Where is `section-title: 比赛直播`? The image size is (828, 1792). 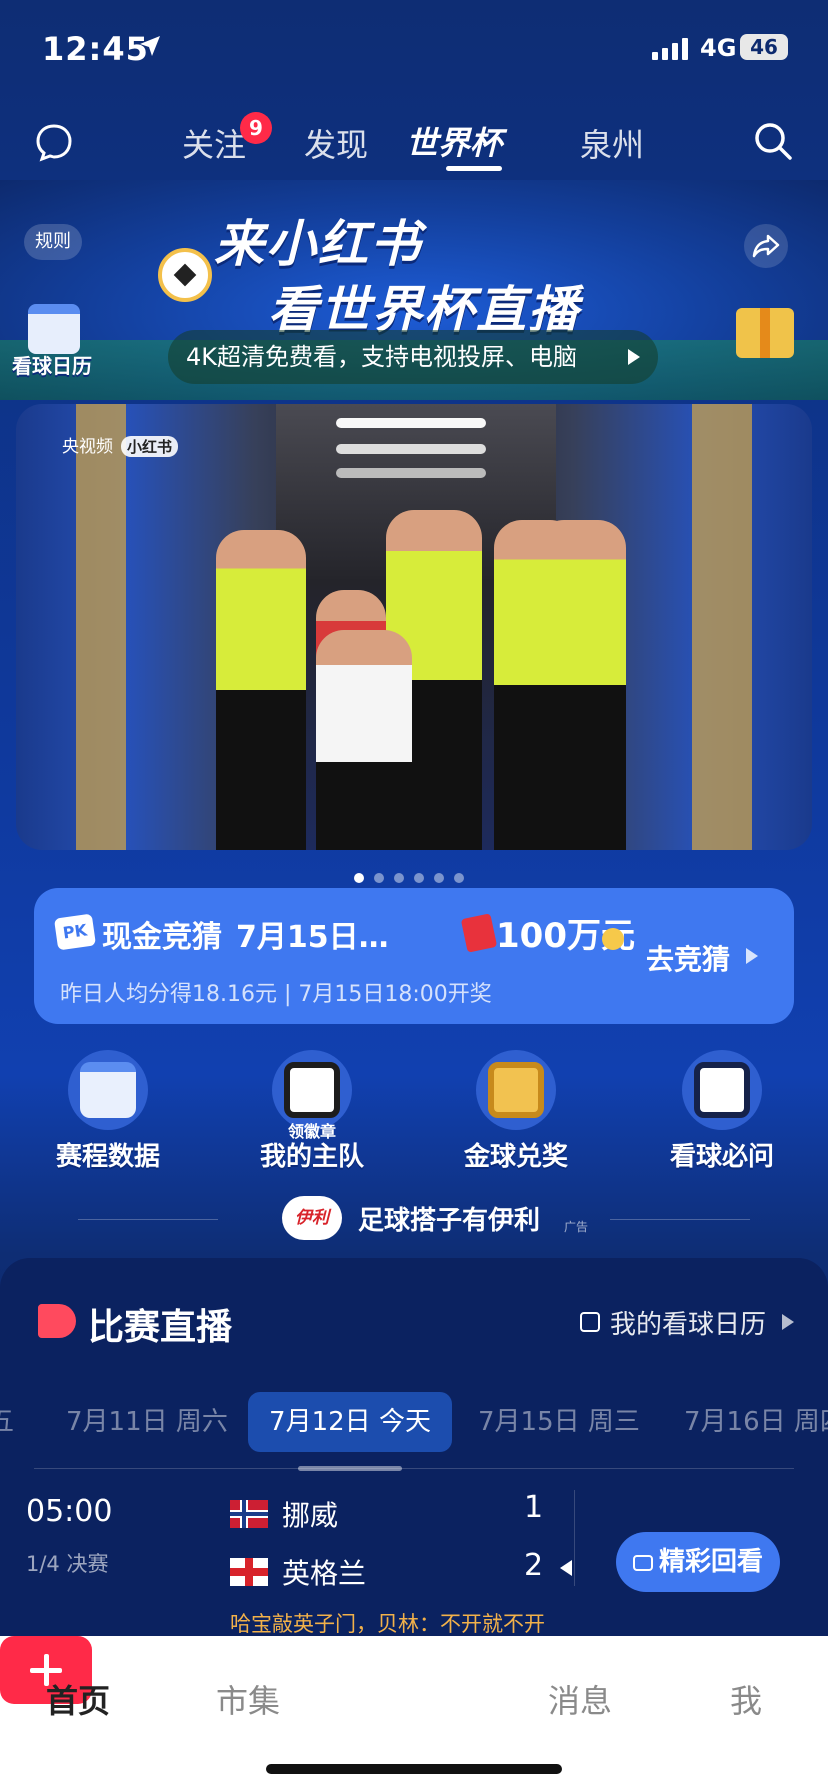
section-title: 比赛直播 is located at coordinates (160, 1327).